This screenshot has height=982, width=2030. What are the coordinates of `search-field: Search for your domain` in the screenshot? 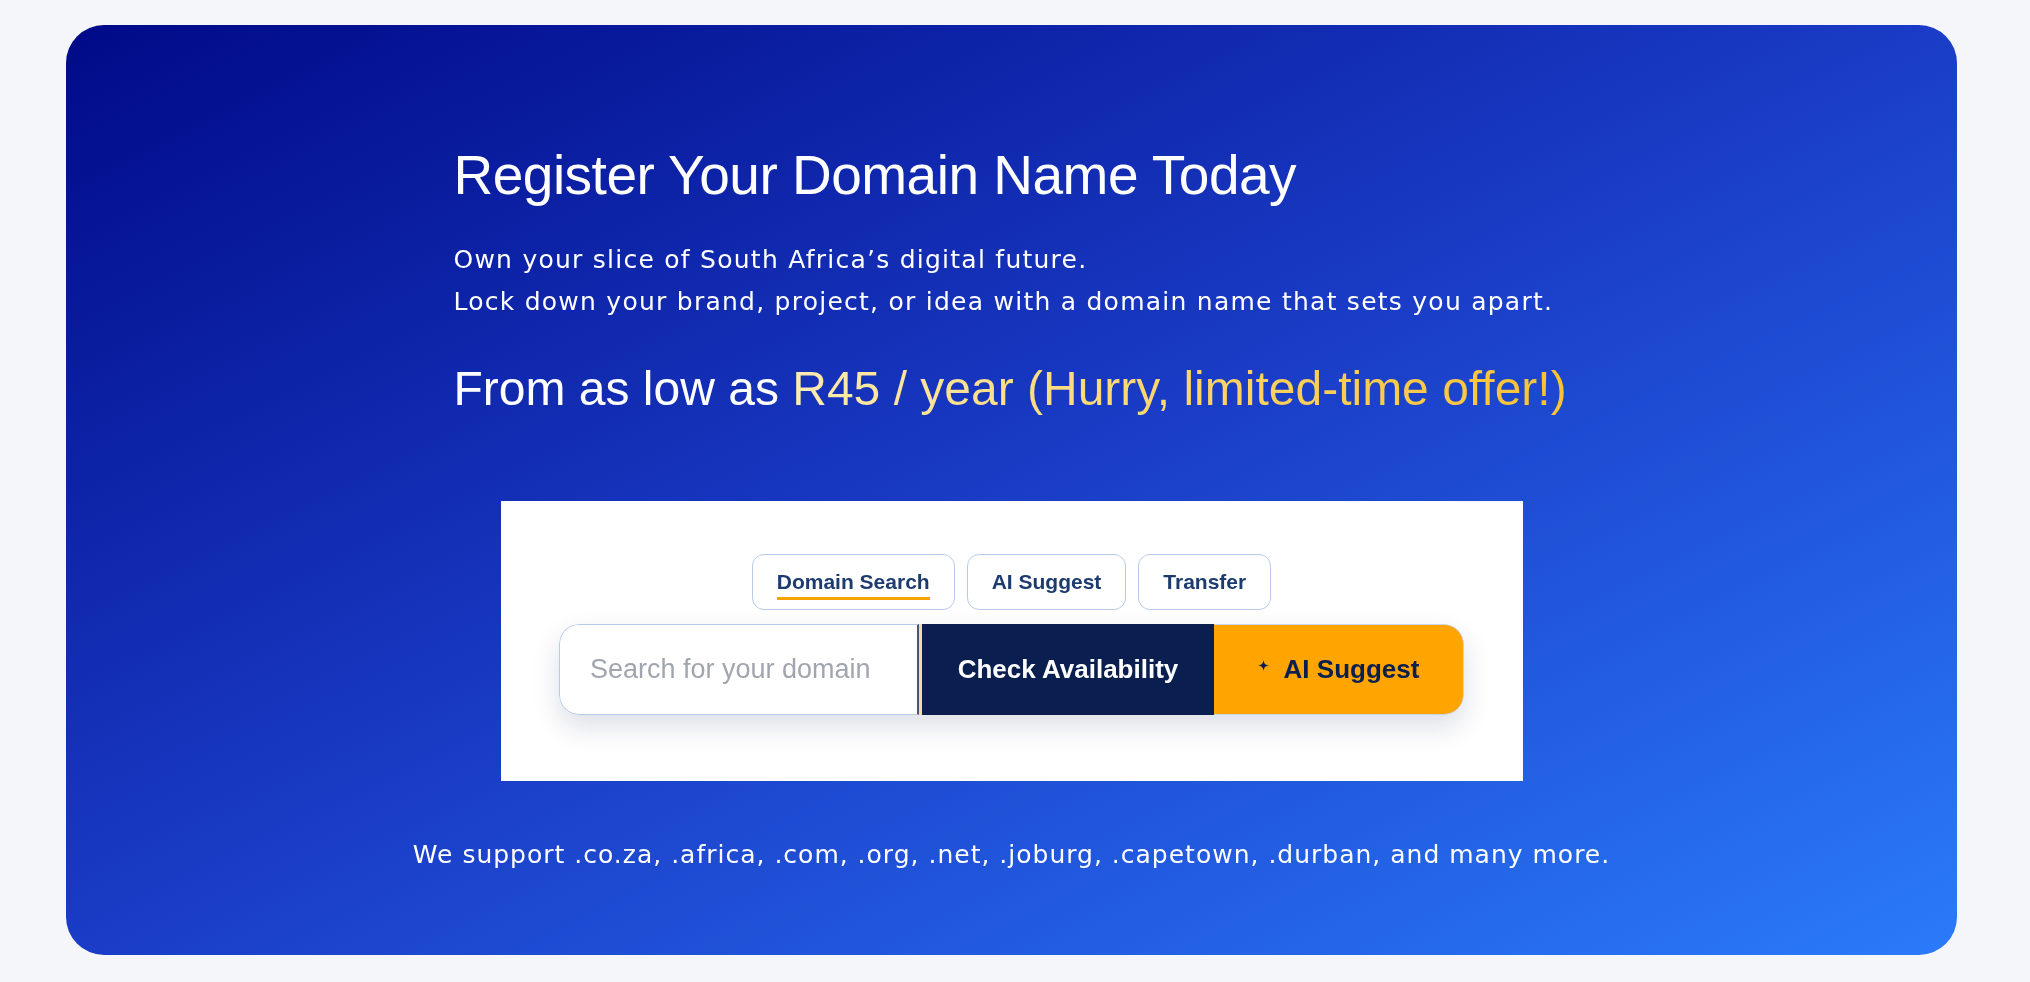 It's located at (739, 669).